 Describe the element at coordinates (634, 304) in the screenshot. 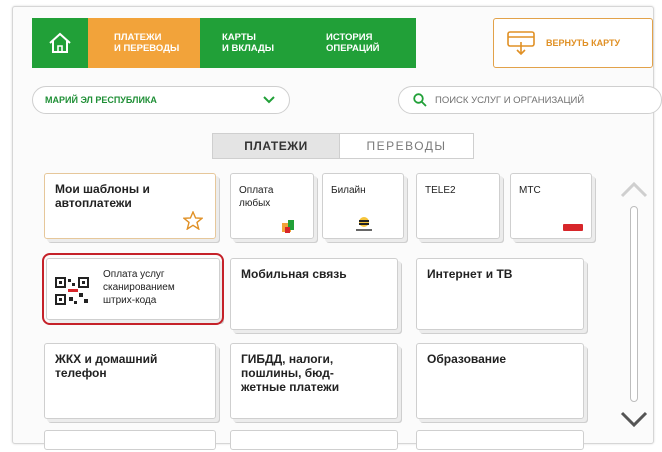

I see `scrollbar` at that location.